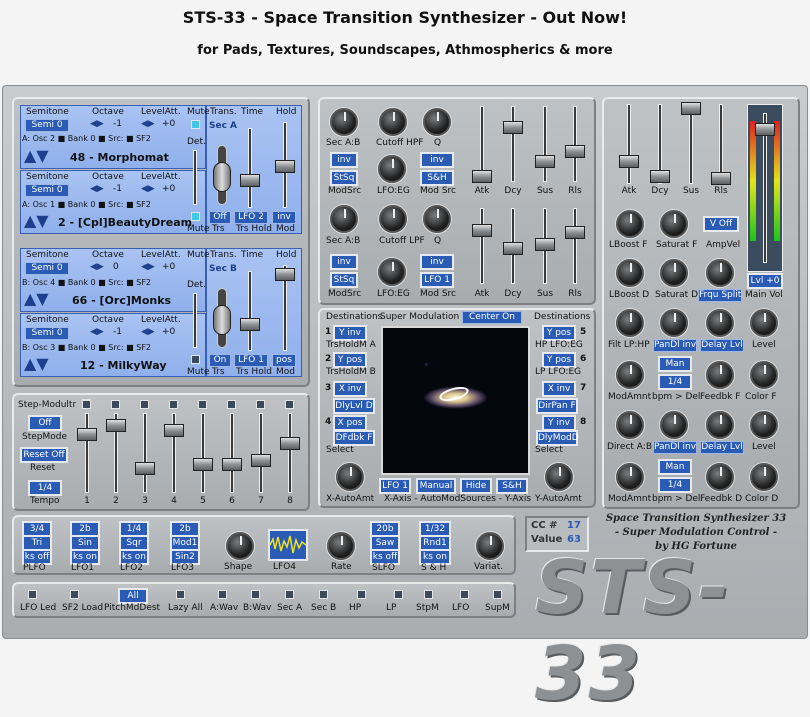 Image resolution: width=810 pixels, height=717 pixels. I want to click on saturat-d-knob, so click(674, 273).